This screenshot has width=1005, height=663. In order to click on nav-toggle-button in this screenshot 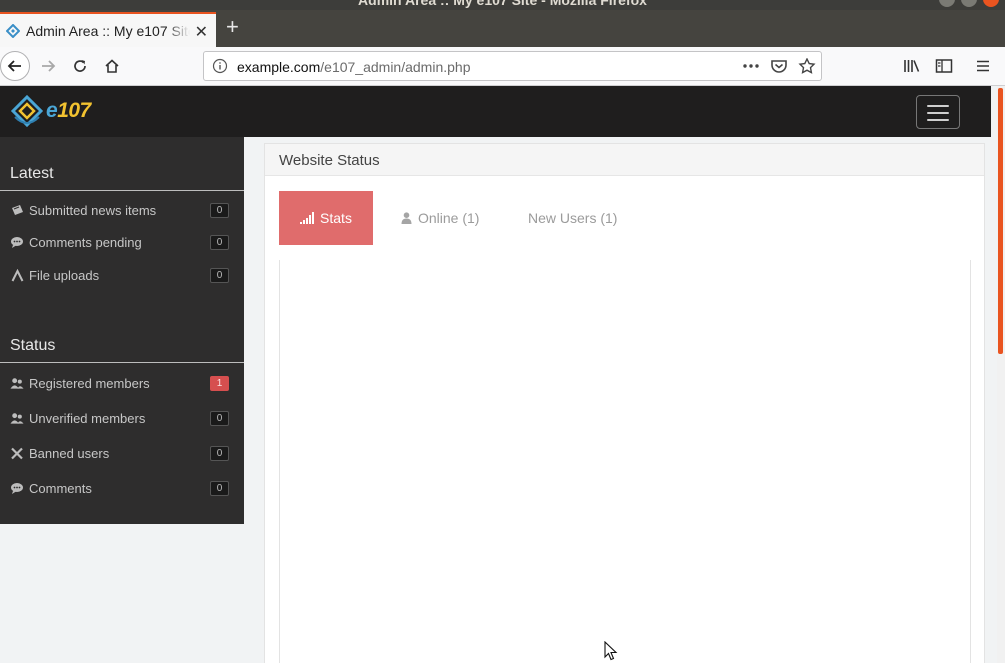, I will do `click(938, 112)`.